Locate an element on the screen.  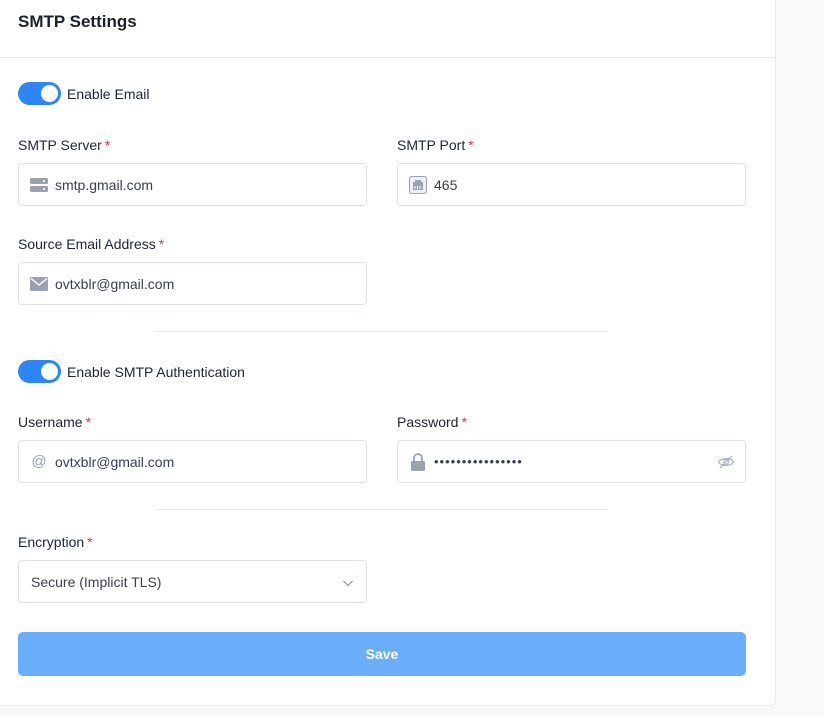
source-email-label-text: Source Email Address is located at coordinates (87, 244).